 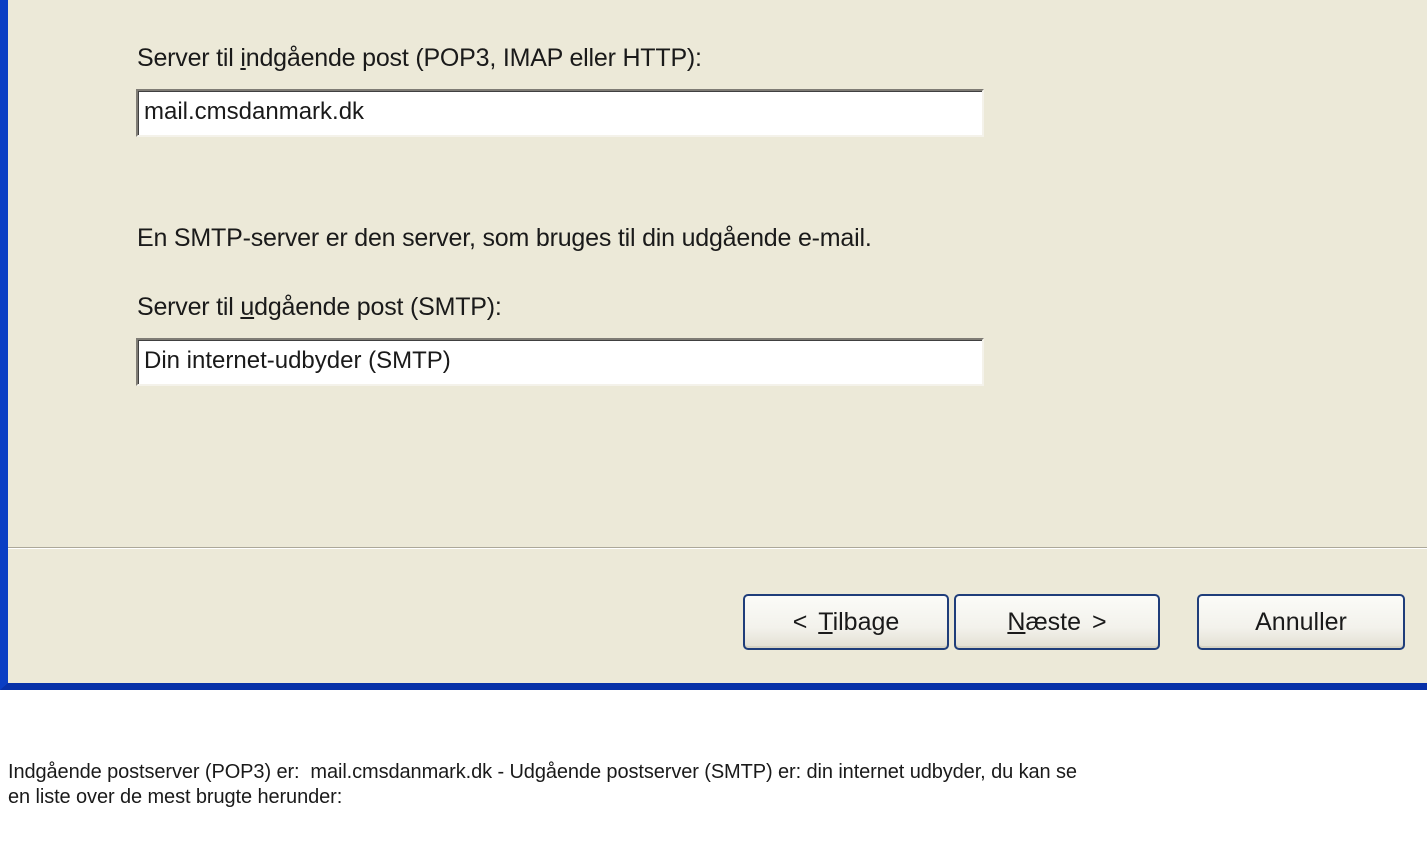 What do you see at coordinates (560, 362) in the screenshot?
I see `outgoing-server-input: Din internet-udbyder (SMTP)` at bounding box center [560, 362].